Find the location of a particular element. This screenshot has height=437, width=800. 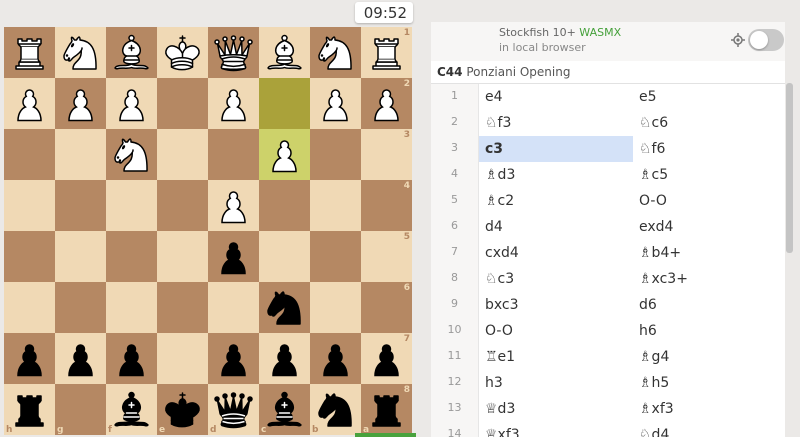

square-e1 is located at coordinates (182, 52).